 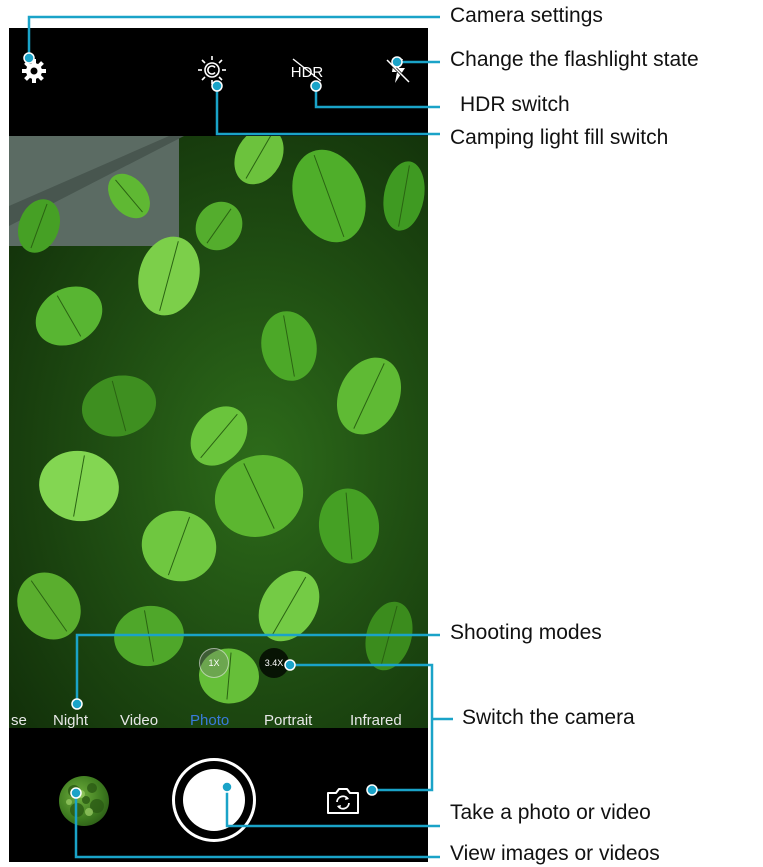 What do you see at coordinates (550, 812) in the screenshot?
I see `callout-take-photo: Take a photo or video` at bounding box center [550, 812].